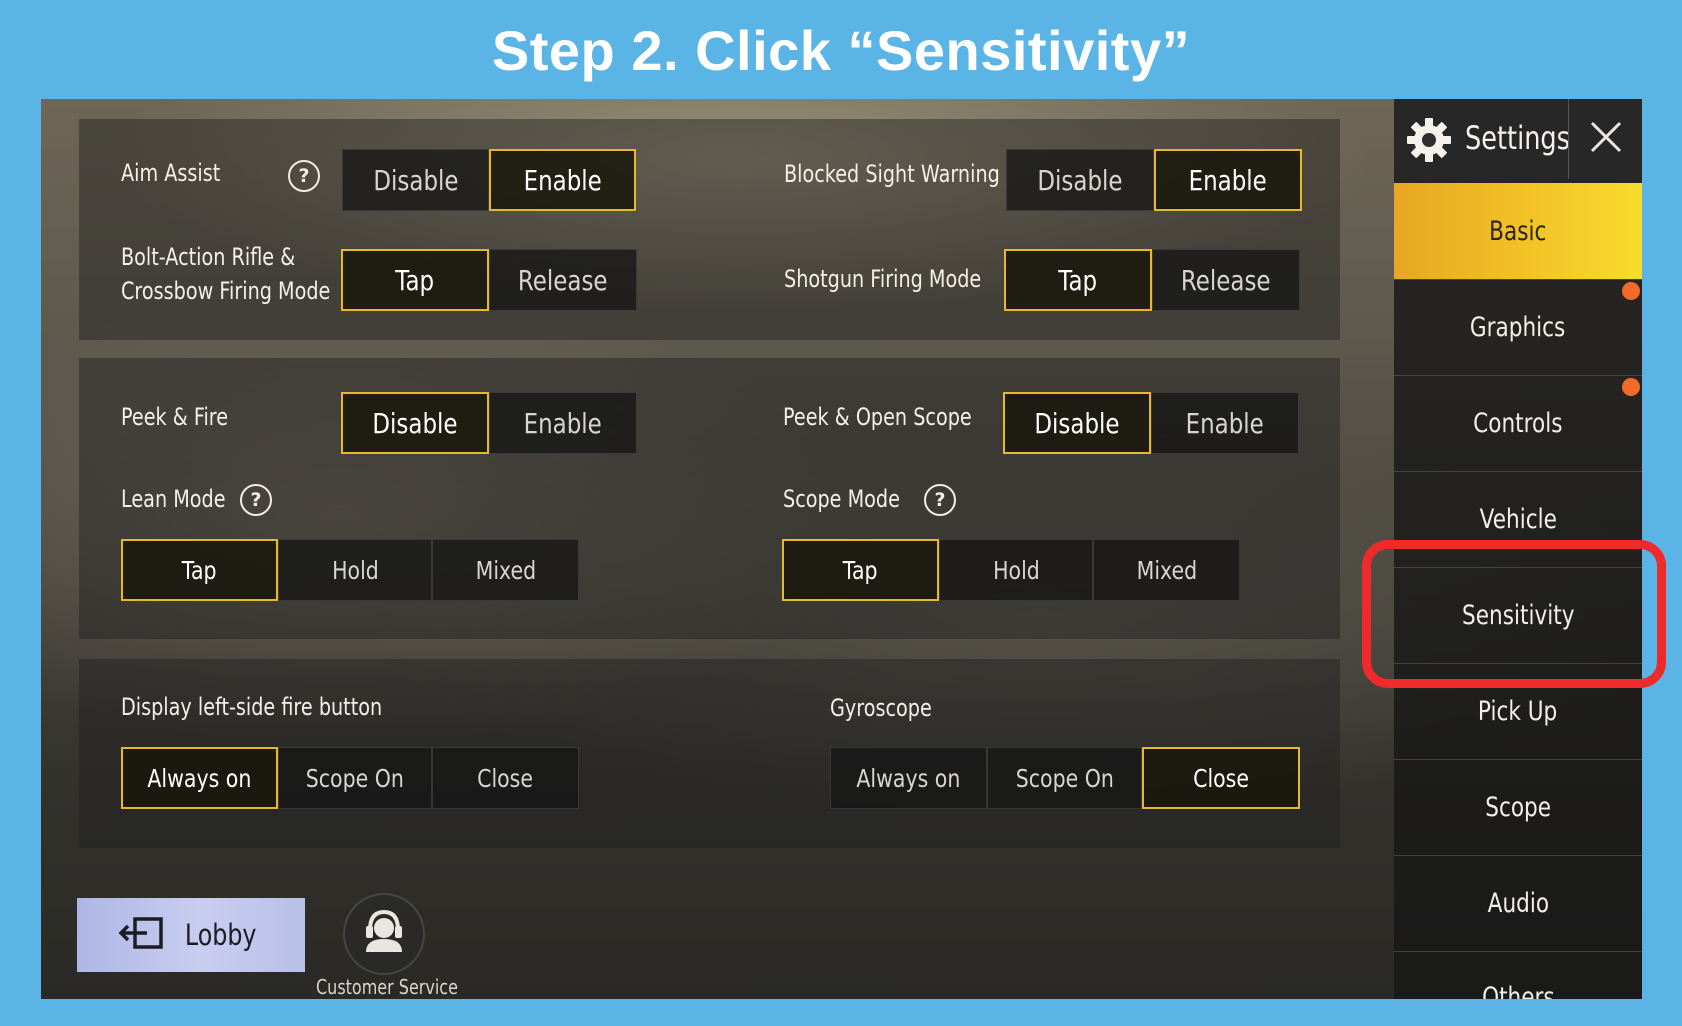 This screenshot has width=1682, height=1026. Describe the element at coordinates (221, 935) in the screenshot. I see `lobby-label: Lobby` at that location.